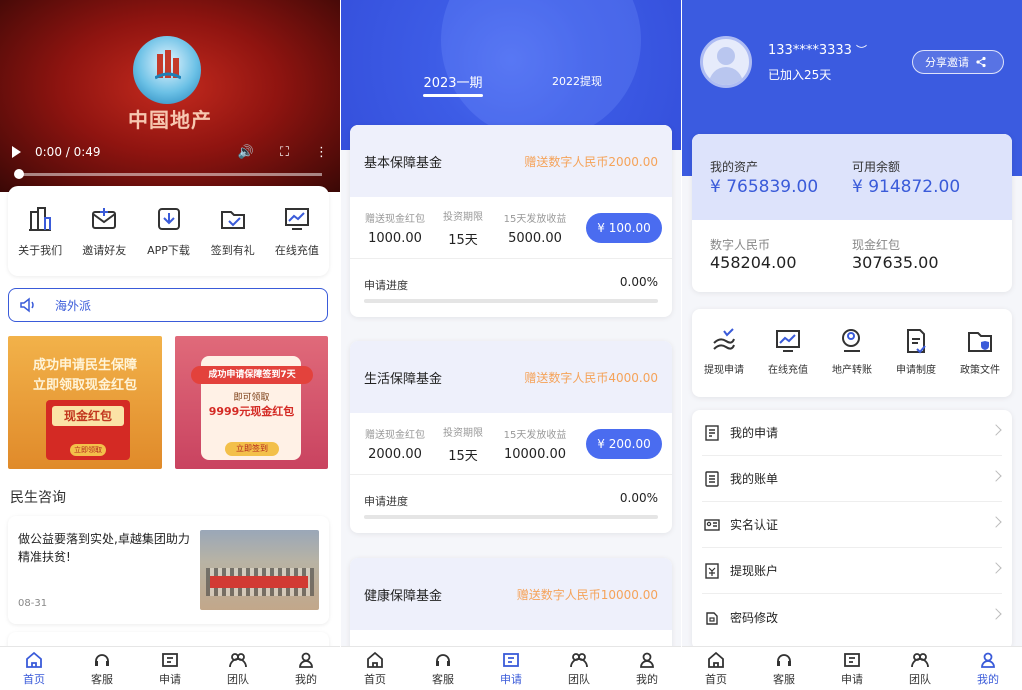 The height and width of the screenshot is (690, 1022). What do you see at coordinates (246, 152) in the screenshot?
I see `volume-icon: 🔊` at bounding box center [246, 152].